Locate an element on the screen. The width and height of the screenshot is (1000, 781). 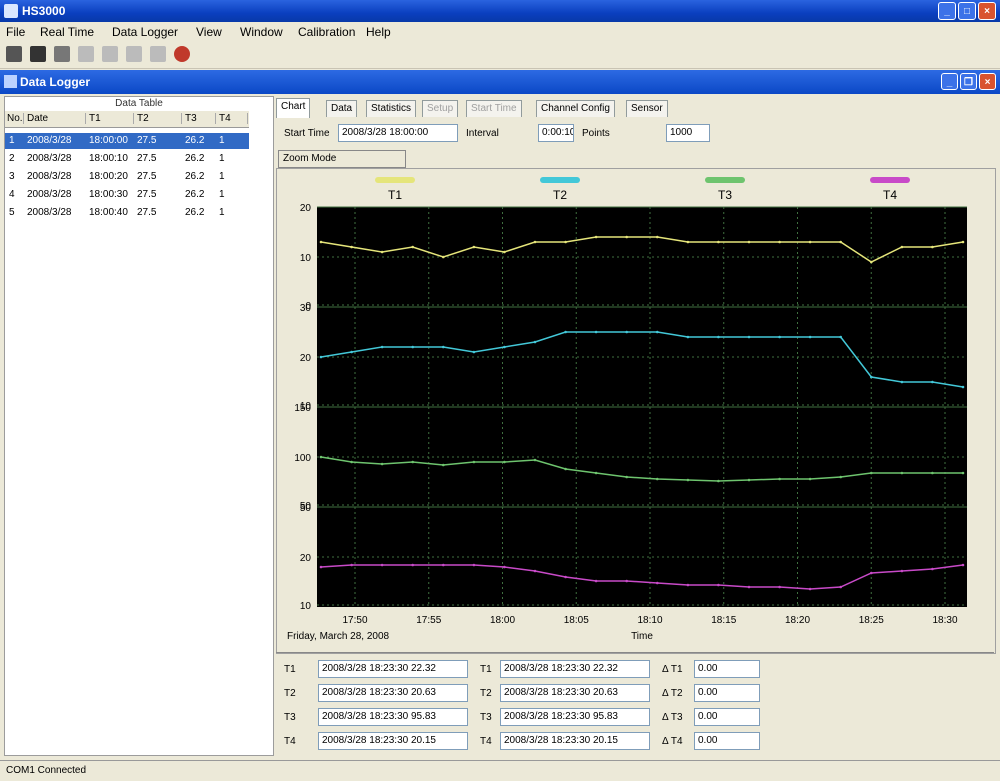
cursor-b-value: 2008/3/28 18:23:30 22.32 is located at coordinates (575, 669).